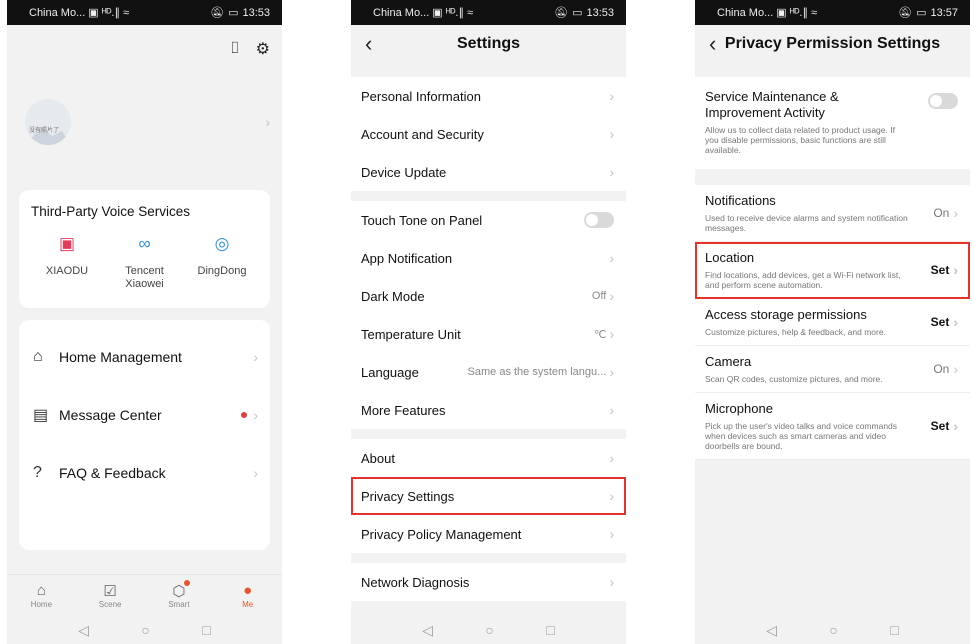 Image resolution: width=974 pixels, height=644 pixels. What do you see at coordinates (488, 334) in the screenshot?
I see `row-temperature-unit: Temperature Unit ℃ ›` at bounding box center [488, 334].